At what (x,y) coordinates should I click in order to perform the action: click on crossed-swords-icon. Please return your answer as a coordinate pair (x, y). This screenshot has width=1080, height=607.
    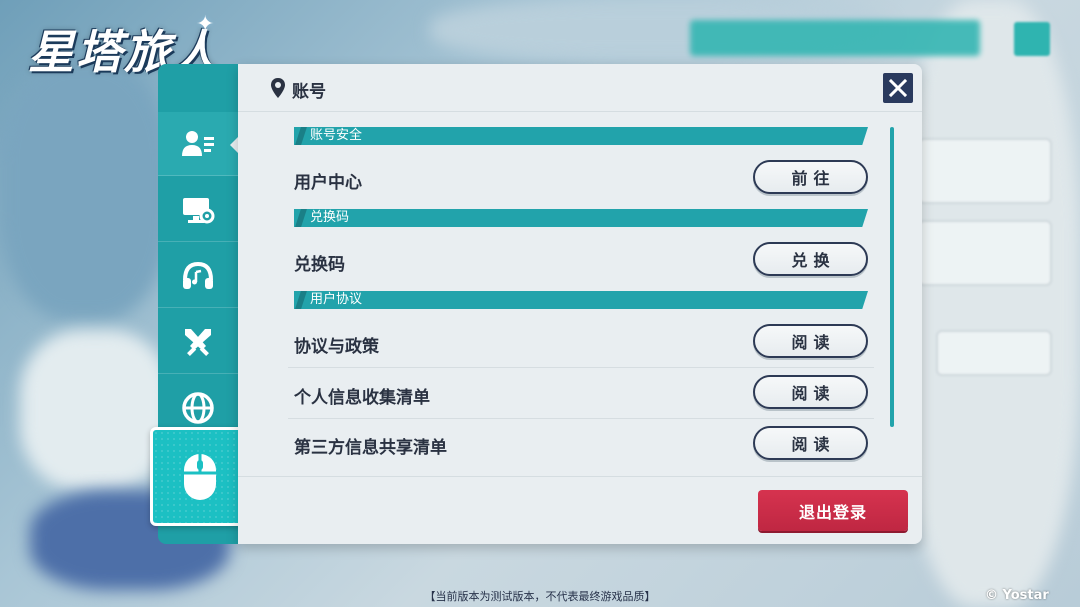
    Looking at the image, I should click on (198, 342).